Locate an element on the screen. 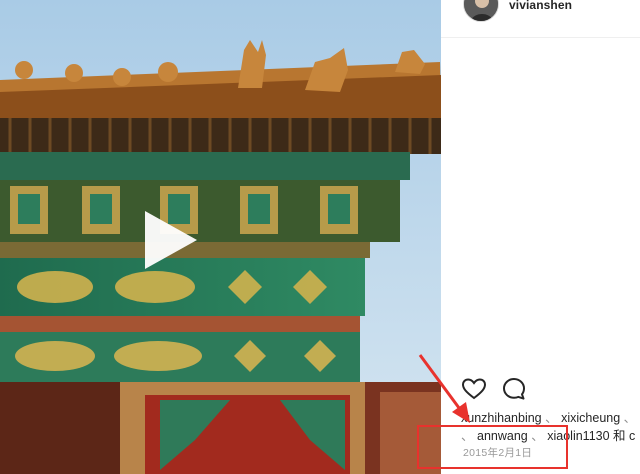  username-link: vivianshen is located at coordinates (540, 6).